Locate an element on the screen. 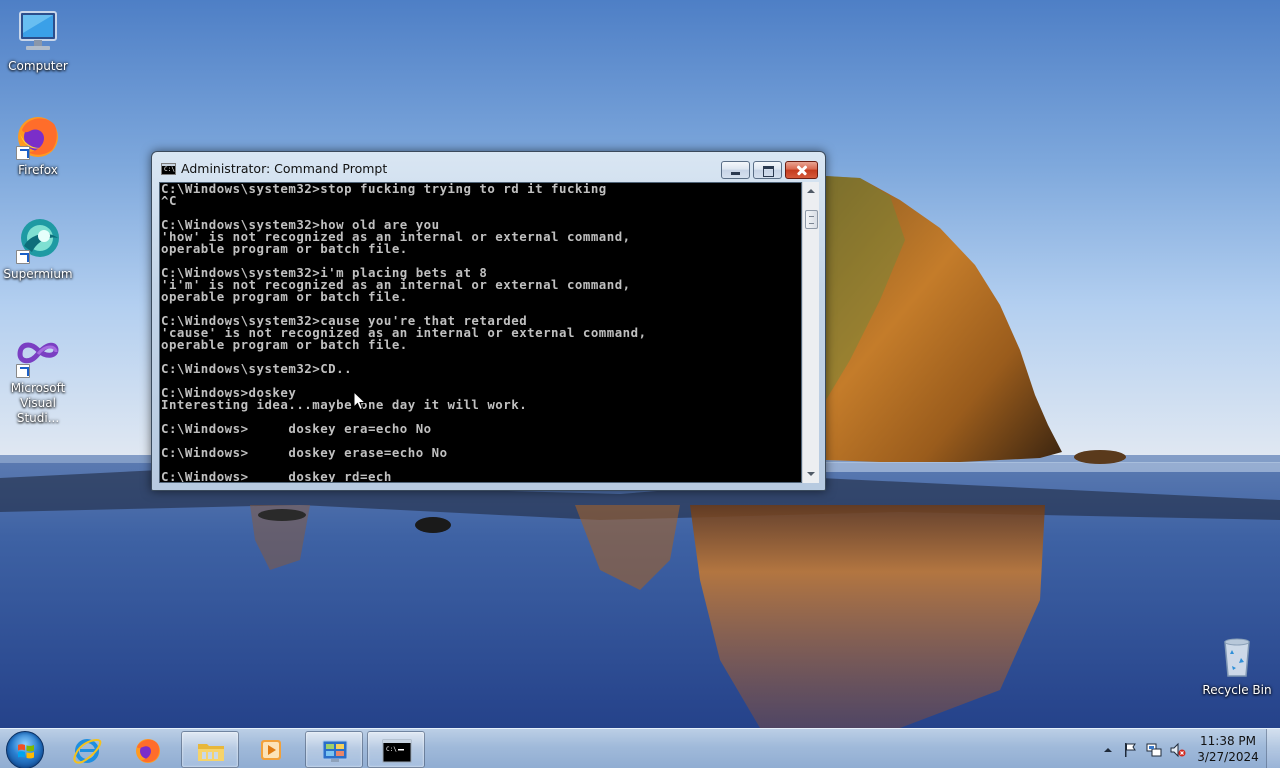 The image size is (1280, 768). taskbar-internet-explorer is located at coordinates (87, 749).